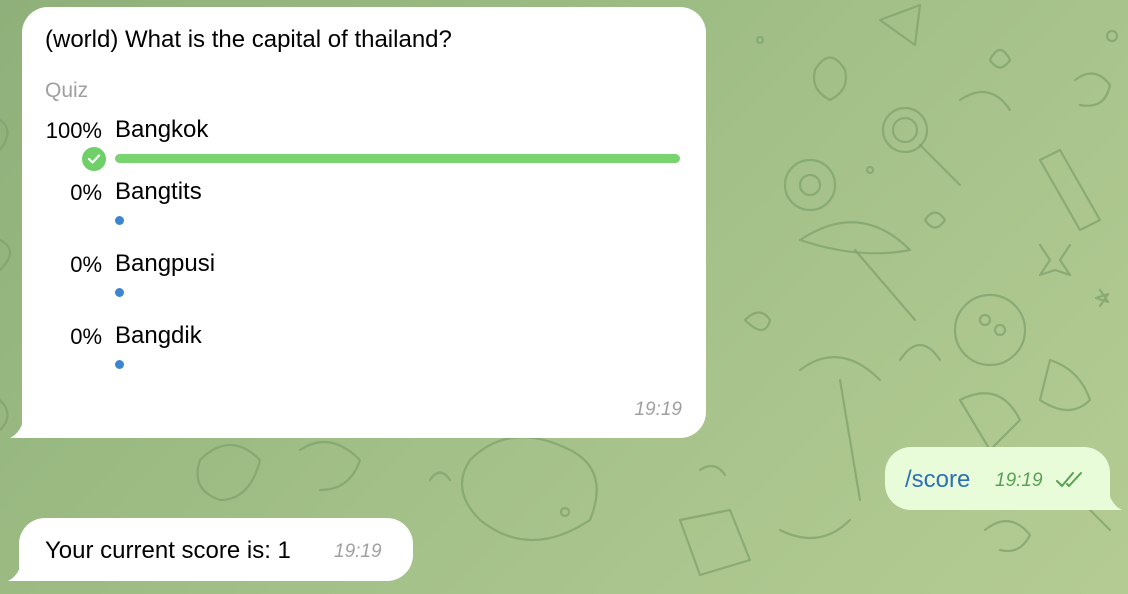 This screenshot has height=594, width=1128. I want to click on outgoing-message: /score 19:19, so click(997, 478).